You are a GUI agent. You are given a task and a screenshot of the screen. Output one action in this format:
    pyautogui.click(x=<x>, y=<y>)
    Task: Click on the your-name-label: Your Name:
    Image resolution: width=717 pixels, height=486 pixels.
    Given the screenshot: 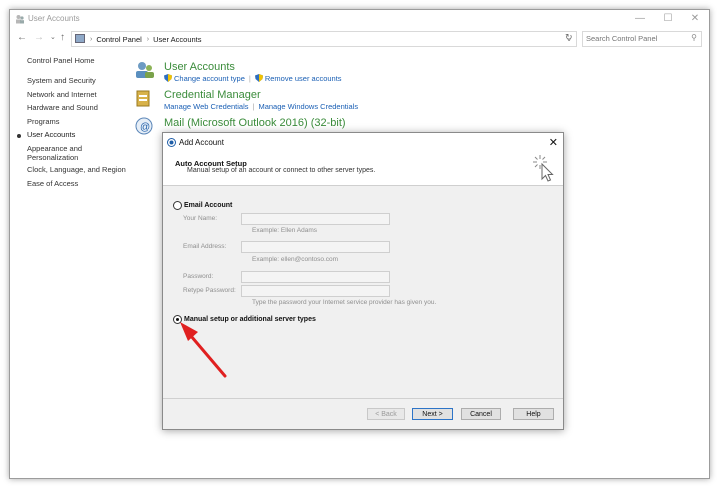 What is the action you would take?
    pyautogui.click(x=200, y=218)
    